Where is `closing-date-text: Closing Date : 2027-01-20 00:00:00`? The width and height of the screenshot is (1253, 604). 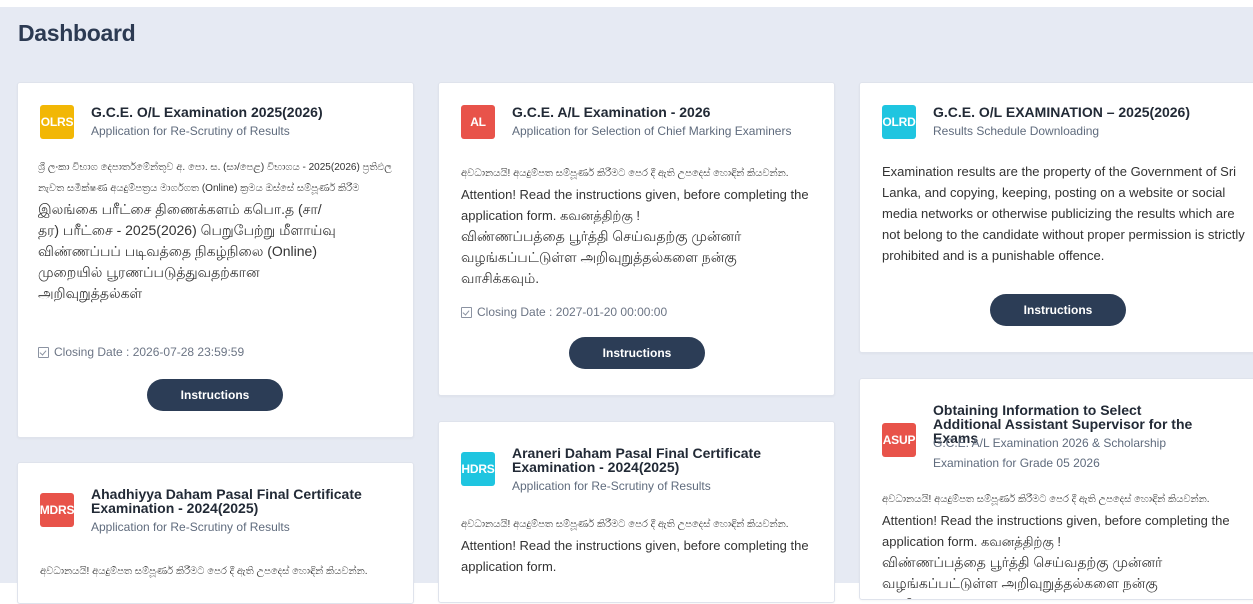
closing-date-text: Closing Date : 2027-01-20 00:00:00 is located at coordinates (572, 312).